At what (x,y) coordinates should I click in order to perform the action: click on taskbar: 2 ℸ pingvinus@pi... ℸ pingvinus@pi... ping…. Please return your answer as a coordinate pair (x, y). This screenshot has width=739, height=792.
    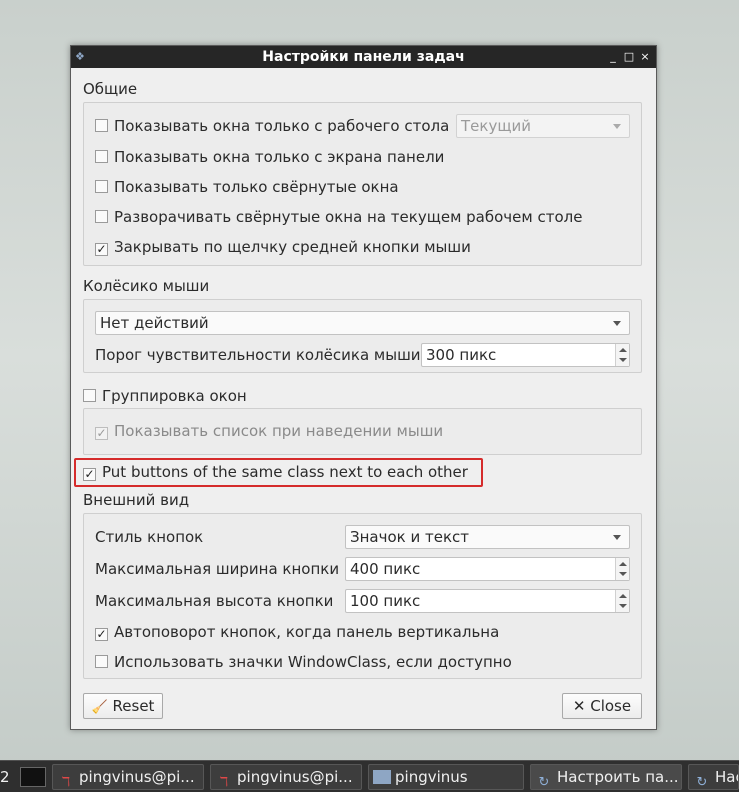
    Looking at the image, I should click on (369, 776).